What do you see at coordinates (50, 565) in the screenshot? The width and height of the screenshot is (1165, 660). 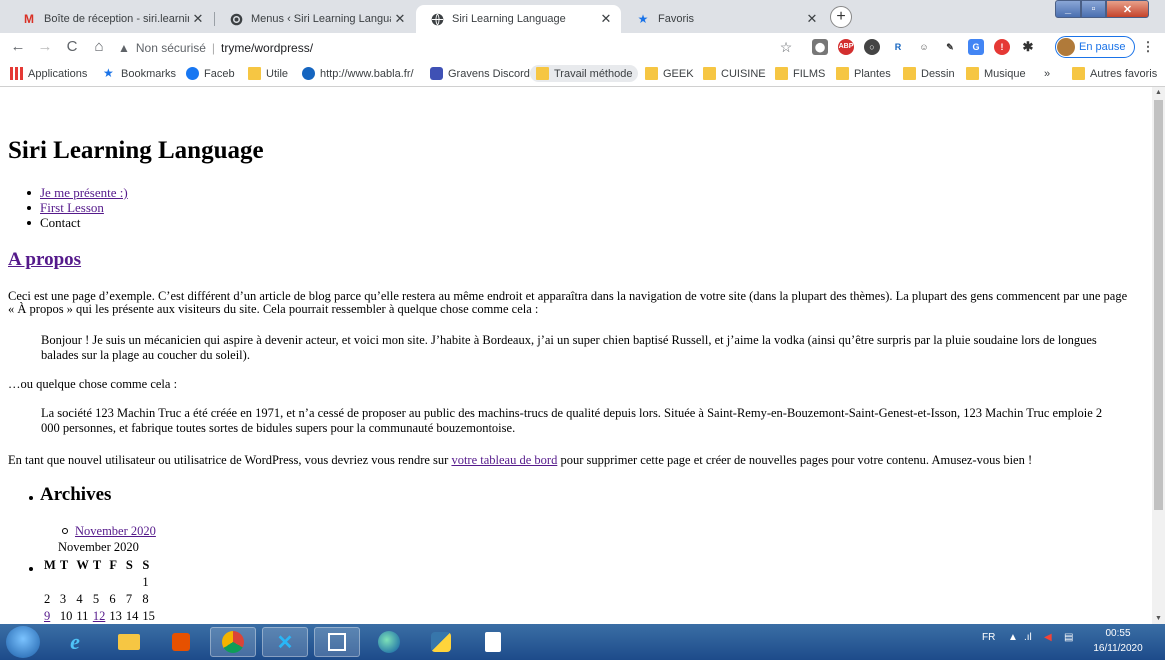 I see `weekday-header: M` at bounding box center [50, 565].